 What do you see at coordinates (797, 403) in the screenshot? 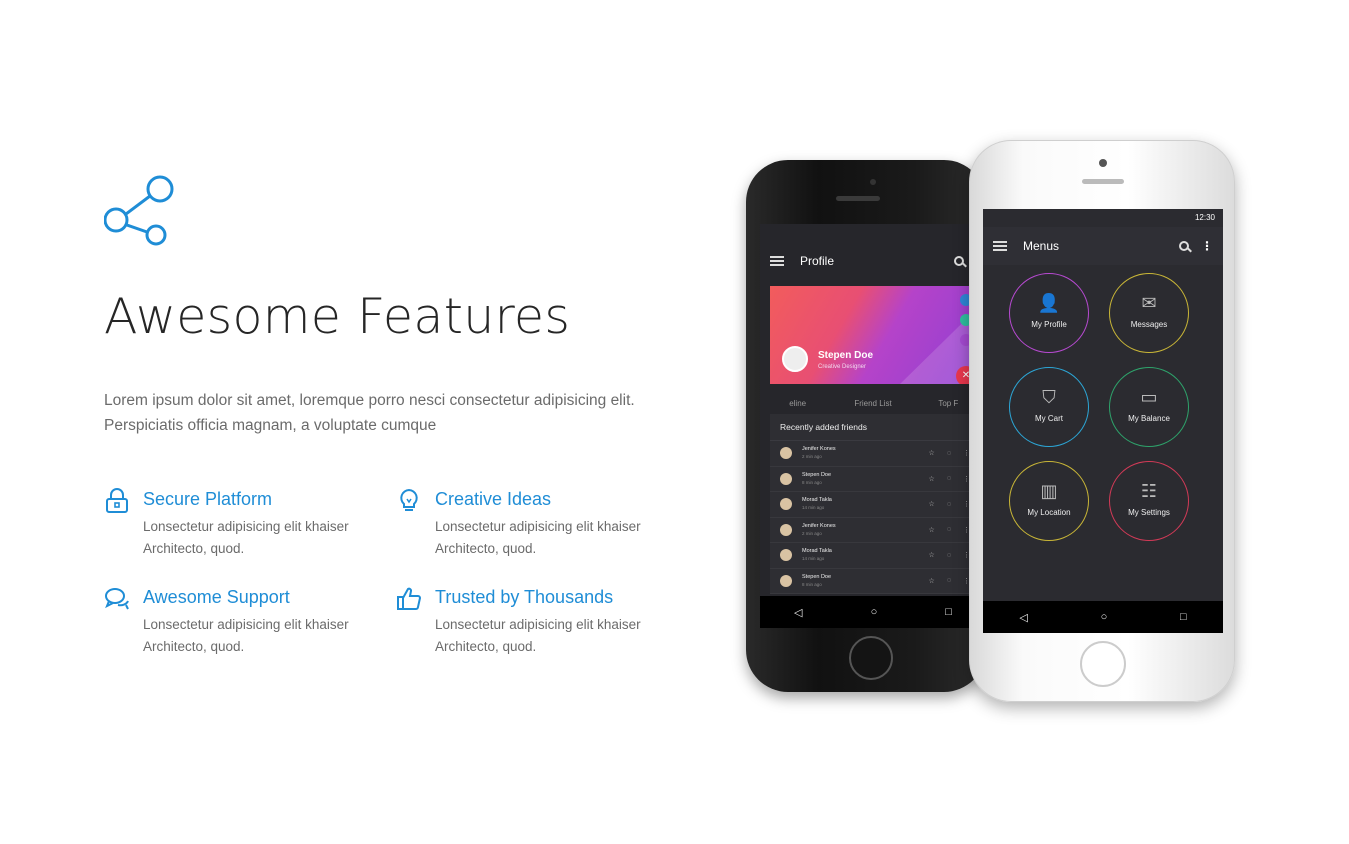
I see `tab-timeline: eline` at bounding box center [797, 403].